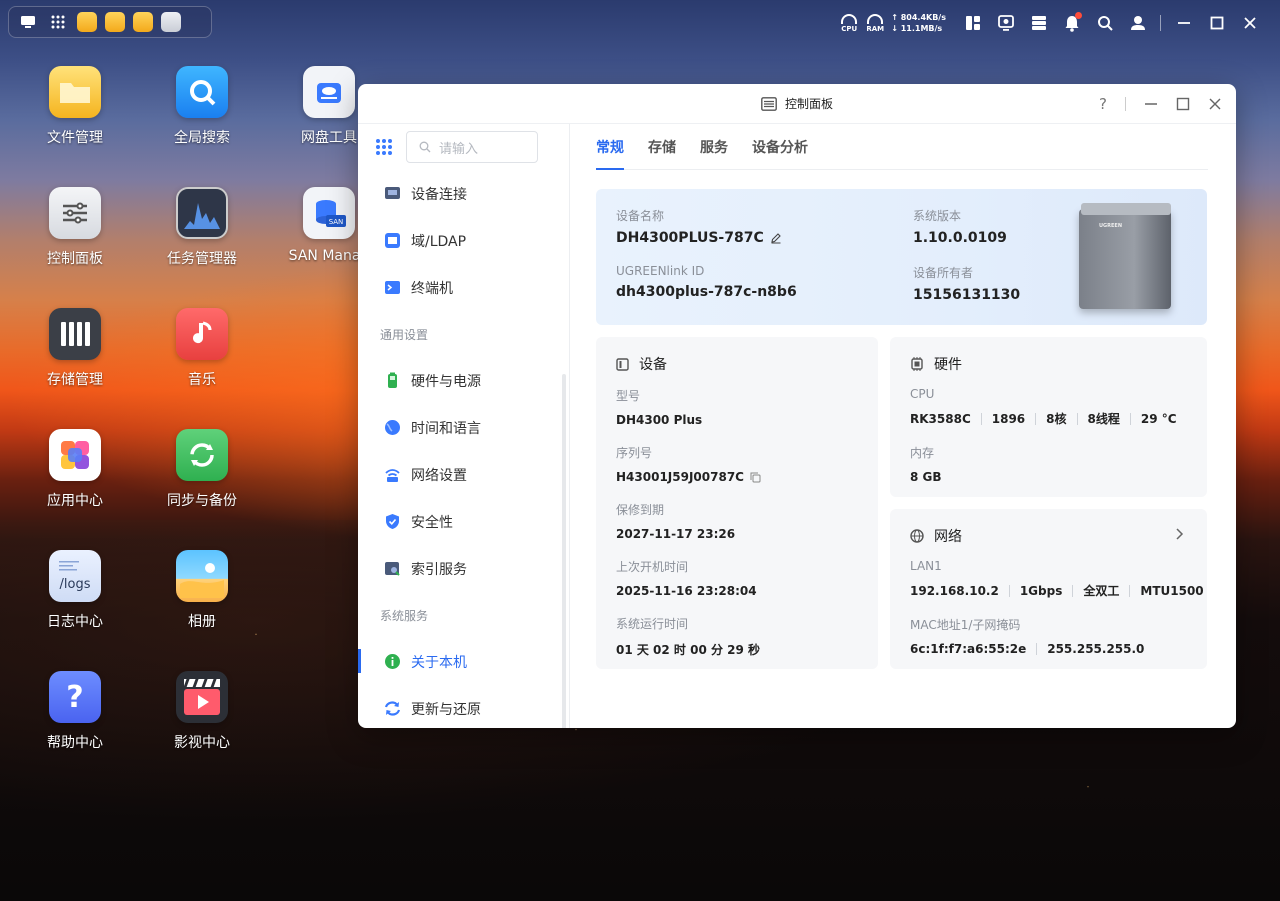 Image resolution: width=1280 pixels, height=901 pixels. Describe the element at coordinates (202, 469) in the screenshot. I see `desktop-app-sync-backup: 同步与备份` at that location.